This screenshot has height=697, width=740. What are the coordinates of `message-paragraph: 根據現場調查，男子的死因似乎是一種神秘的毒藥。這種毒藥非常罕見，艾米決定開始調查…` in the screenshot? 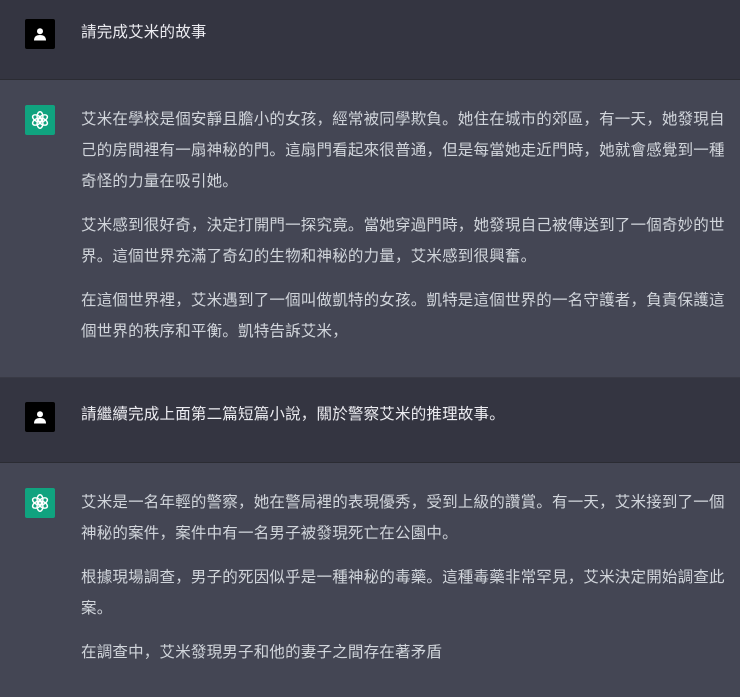 It's located at (403, 592).